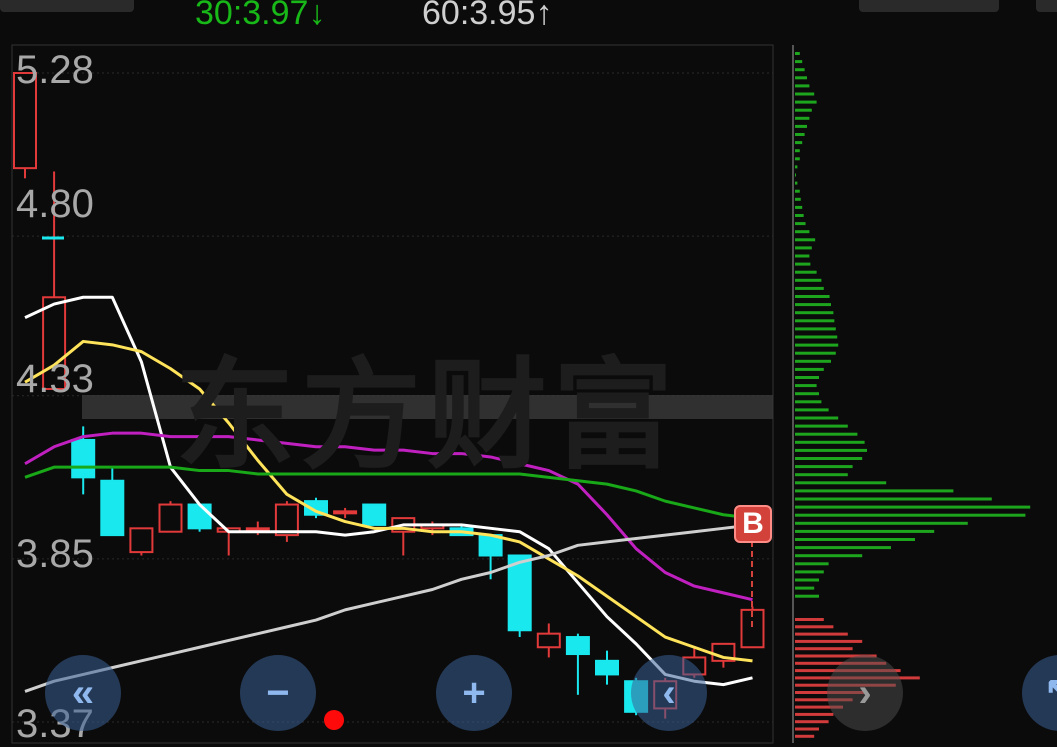  I want to click on plus-icon: +, so click(474, 692).